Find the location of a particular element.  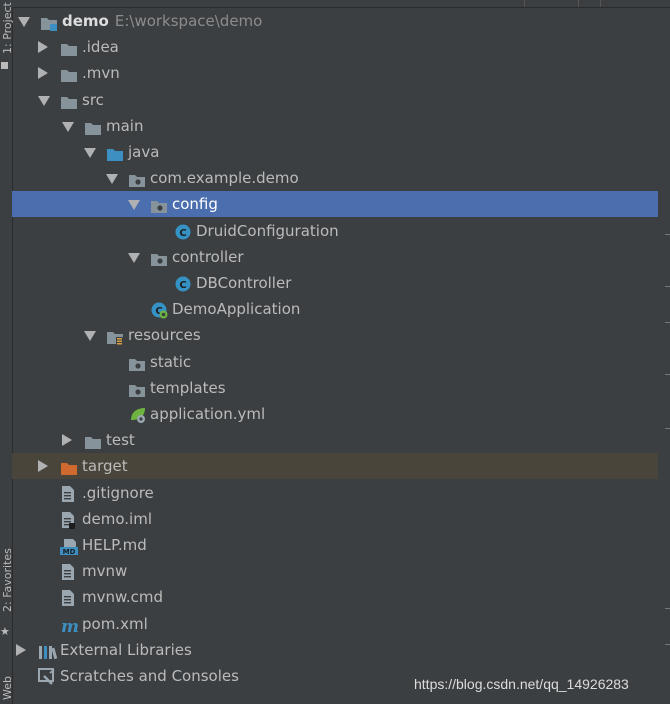

node-name: test is located at coordinates (120, 440).